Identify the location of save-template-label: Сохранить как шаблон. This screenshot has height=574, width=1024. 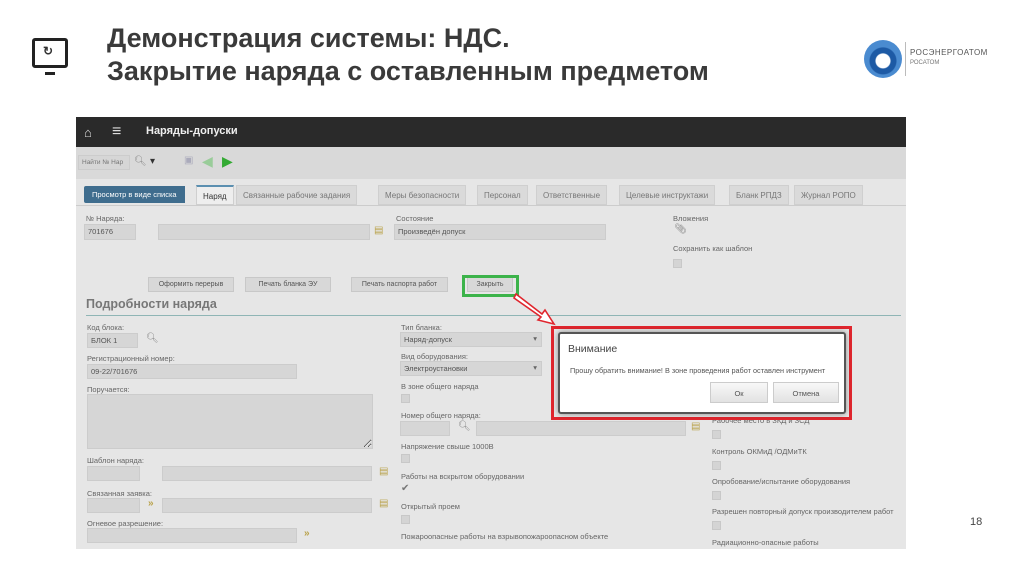
(713, 248).